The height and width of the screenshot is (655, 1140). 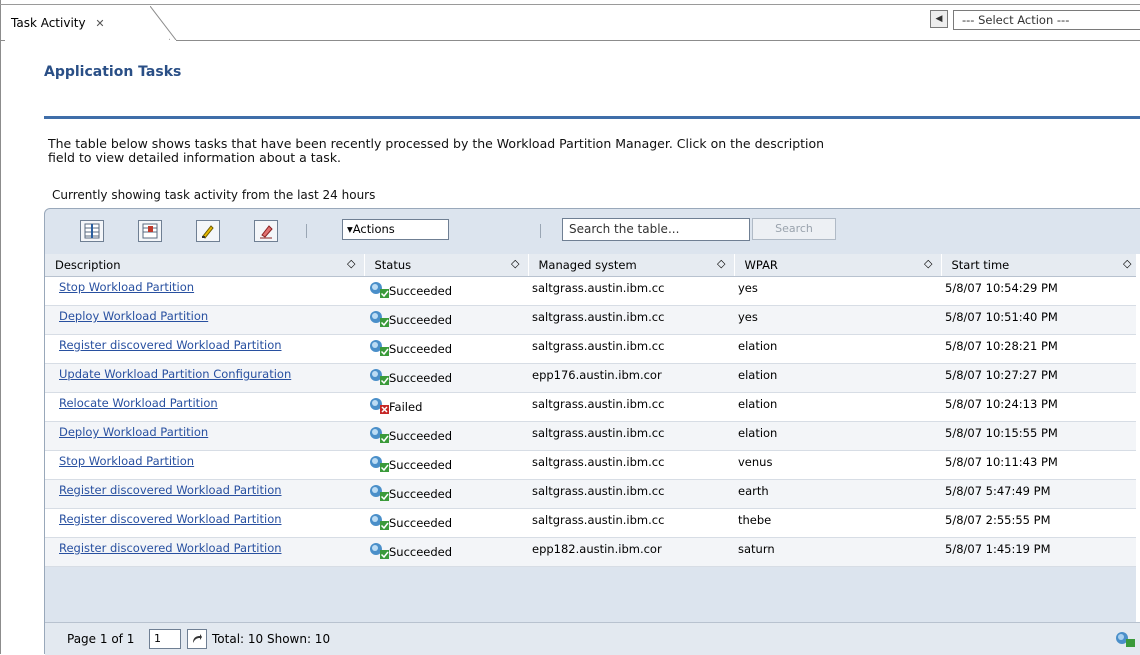 What do you see at coordinates (271, 639) in the screenshot?
I see `total-label: Total: 10 Shown: 10` at bounding box center [271, 639].